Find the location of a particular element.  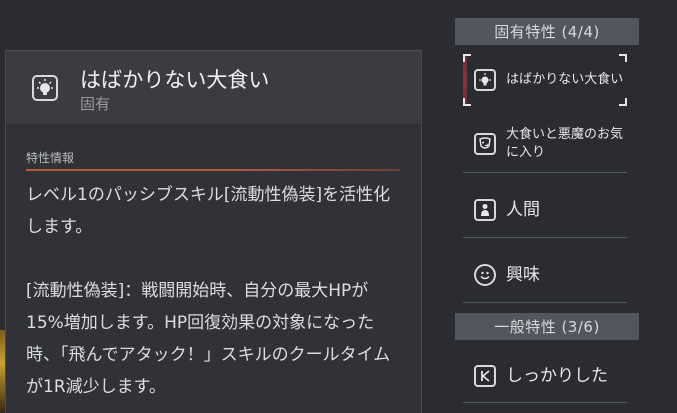

tooltip-header: はばかりない大食い 固有 is located at coordinates (213, 88).